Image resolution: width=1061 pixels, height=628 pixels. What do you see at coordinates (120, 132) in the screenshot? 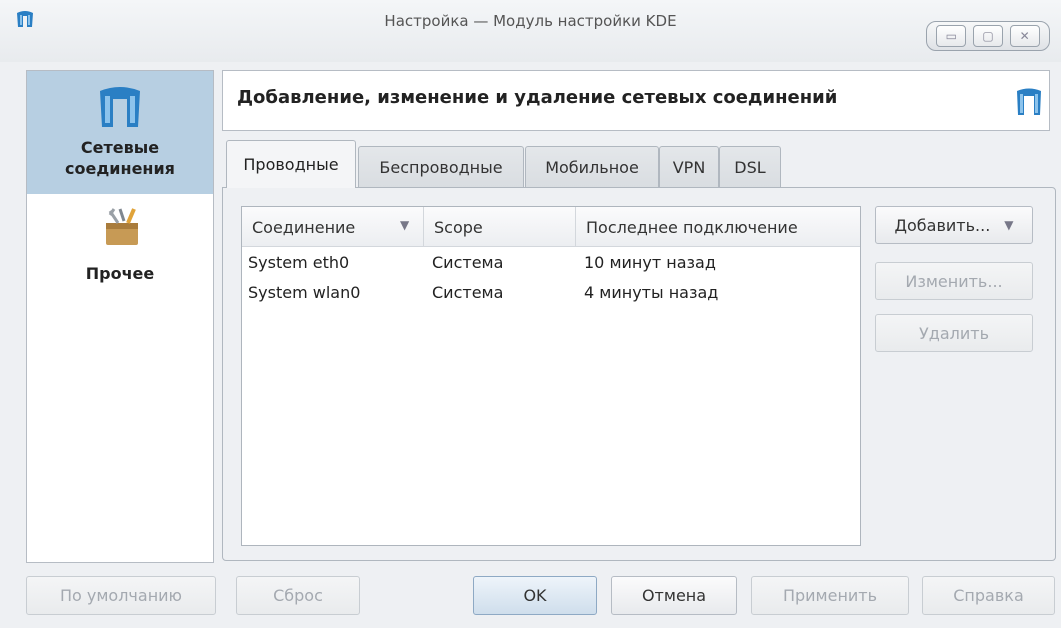
I see `sidebar-item-network: Сетевые соединения` at bounding box center [120, 132].